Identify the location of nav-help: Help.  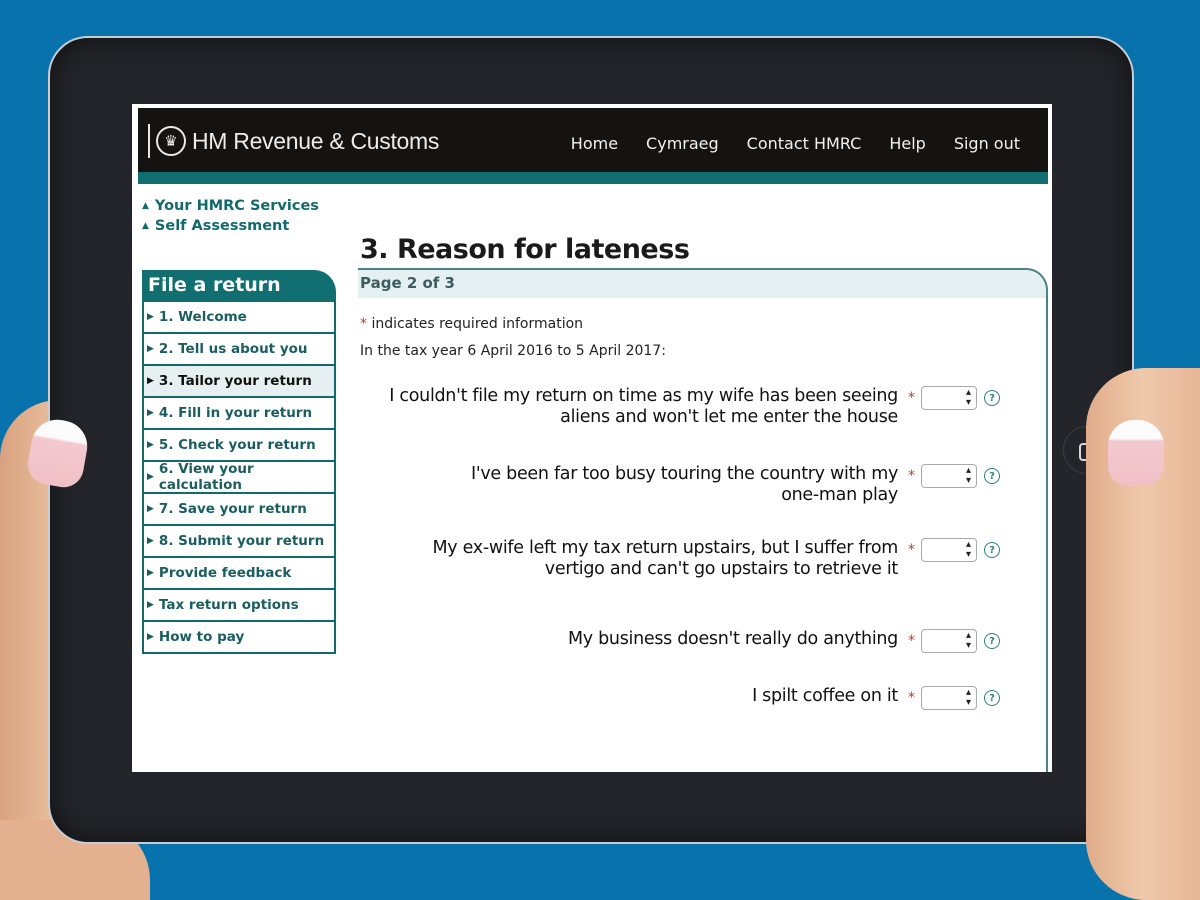
(907, 143).